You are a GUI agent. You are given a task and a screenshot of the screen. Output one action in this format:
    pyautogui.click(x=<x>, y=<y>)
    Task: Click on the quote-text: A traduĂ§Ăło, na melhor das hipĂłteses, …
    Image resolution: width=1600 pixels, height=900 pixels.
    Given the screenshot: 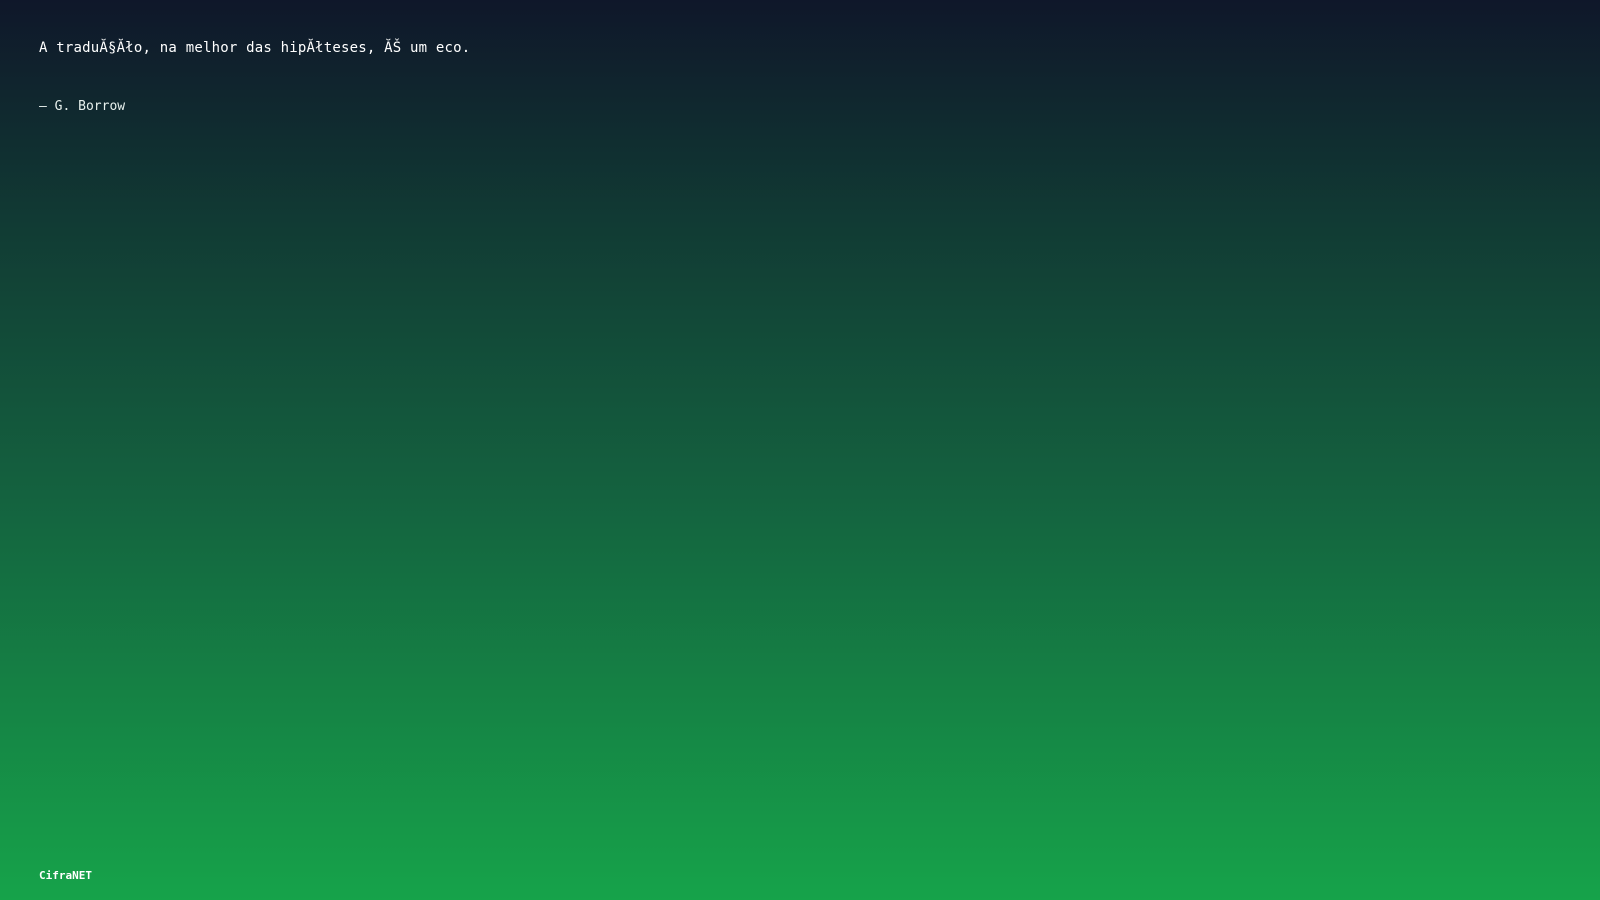 What is the action you would take?
    pyautogui.click(x=255, y=48)
    